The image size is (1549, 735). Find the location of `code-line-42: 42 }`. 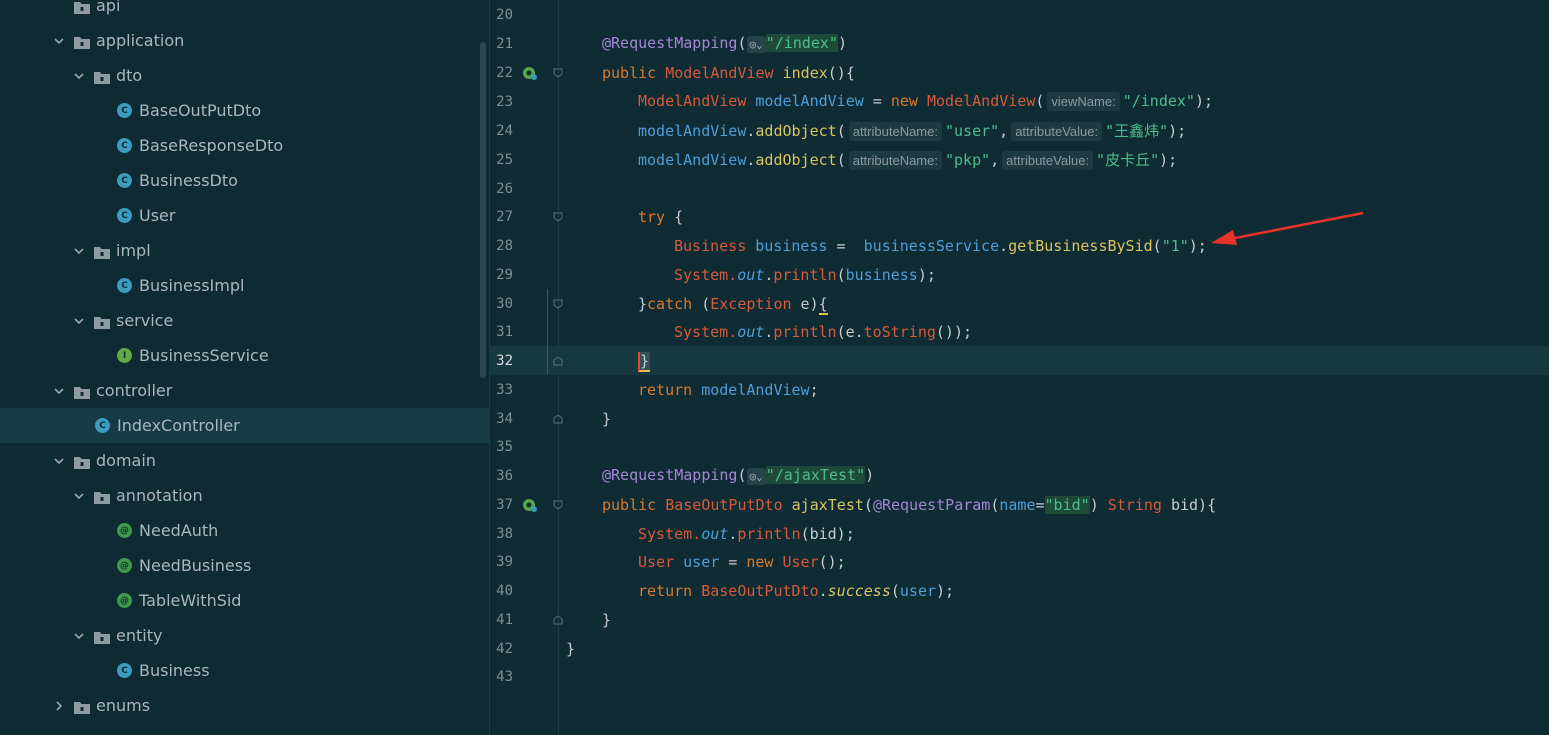

code-line-42: 42 } is located at coordinates (1019, 648).